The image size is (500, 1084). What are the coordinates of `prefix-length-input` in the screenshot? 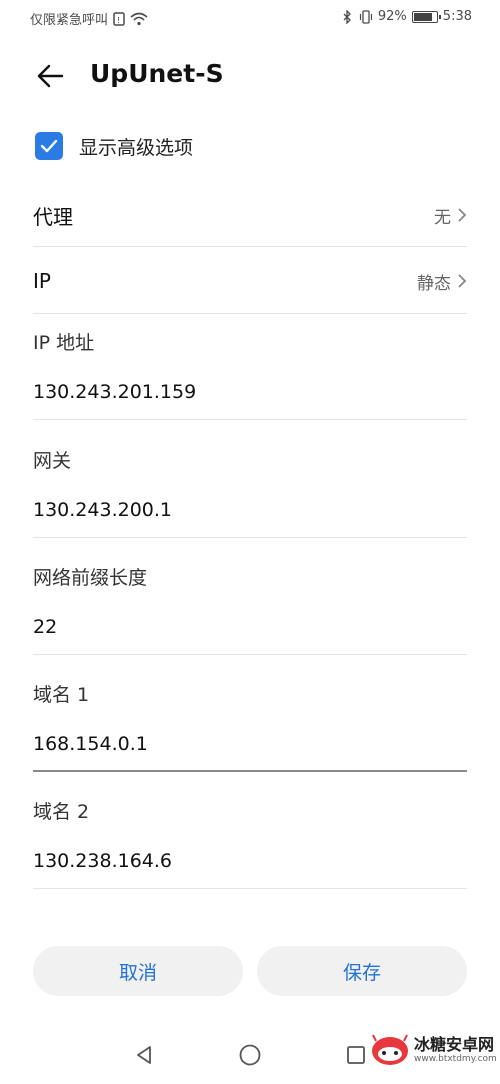 It's located at (250, 627).